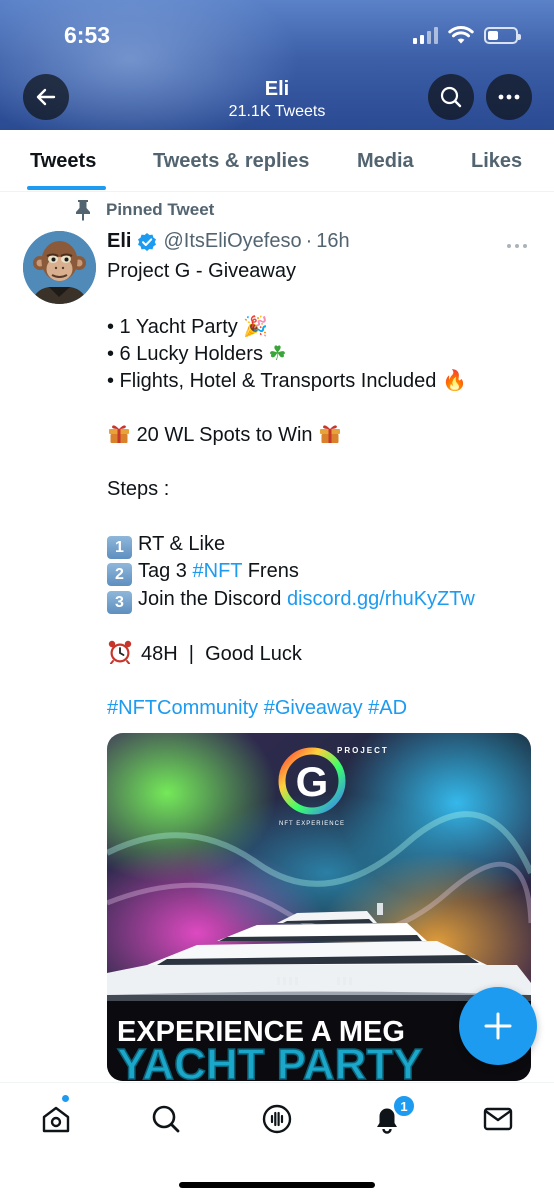 The image size is (554, 1200). What do you see at coordinates (312, 781) in the screenshot?
I see `logo-letter: G` at bounding box center [312, 781].